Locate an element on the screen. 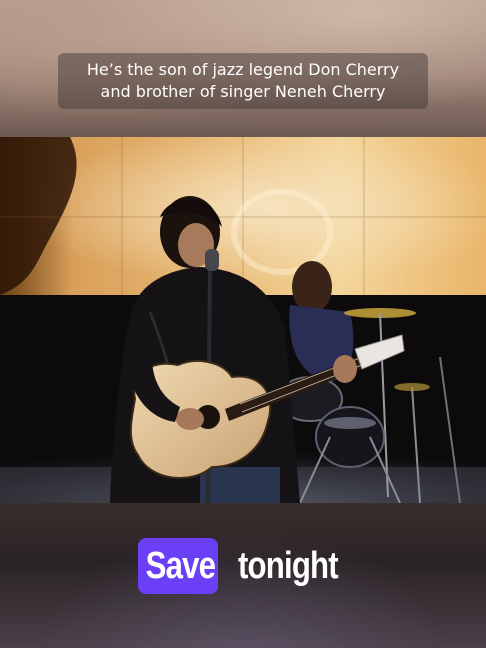 This screenshot has height=648, width=486. lyric-active-word-text: Save is located at coordinates (180, 566).